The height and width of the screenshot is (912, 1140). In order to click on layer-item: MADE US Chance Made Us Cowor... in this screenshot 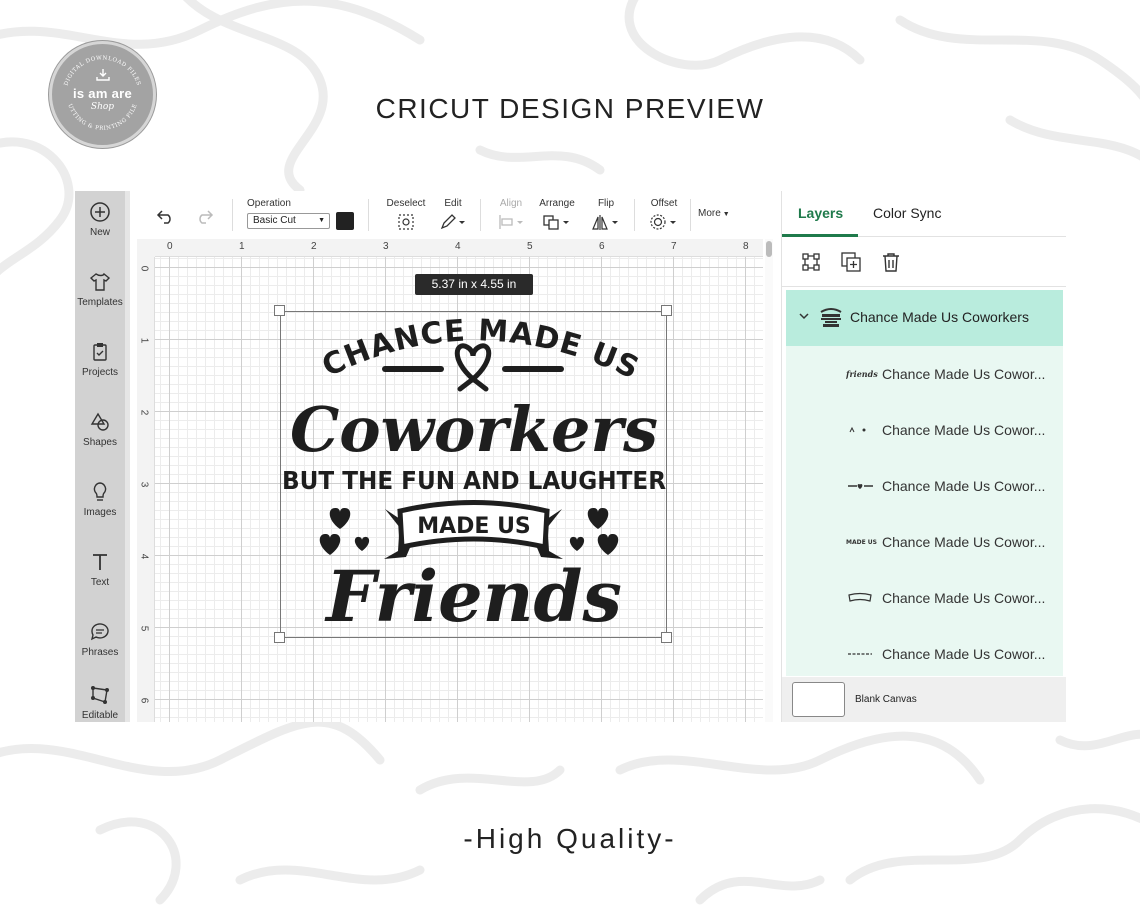, I will do `click(924, 542)`.